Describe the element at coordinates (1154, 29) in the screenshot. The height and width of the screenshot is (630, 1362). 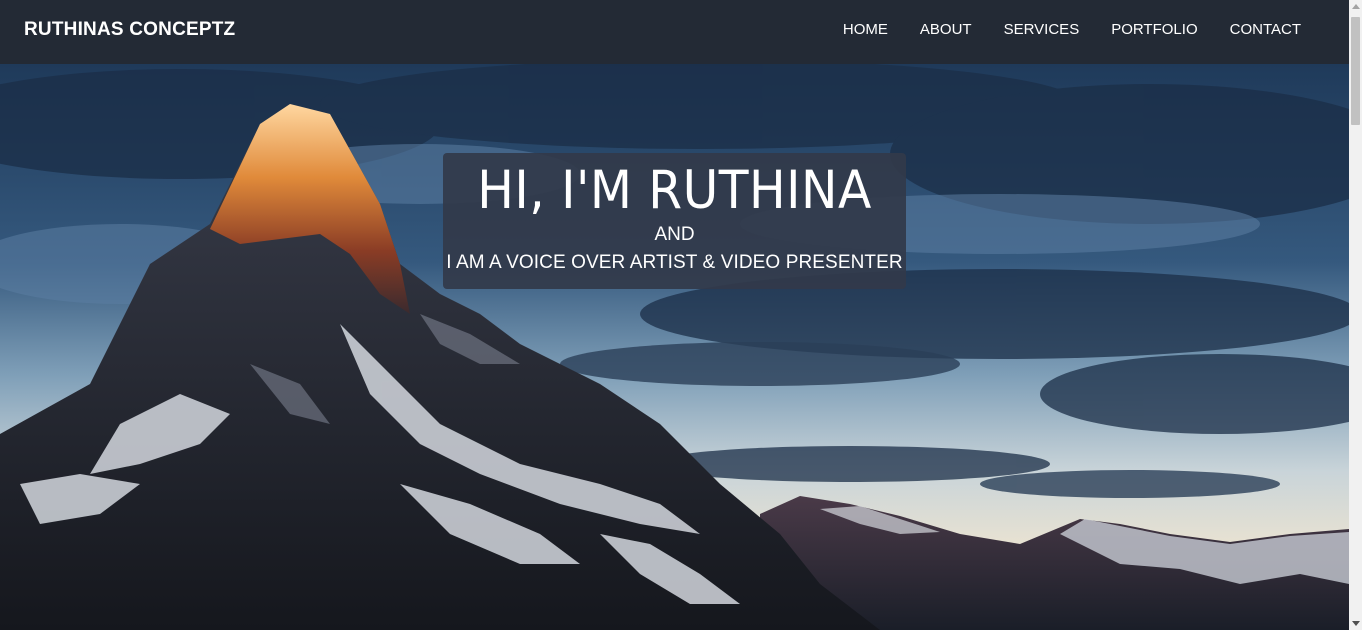
I see `nav-portfolio: PORTFOLIO` at that location.